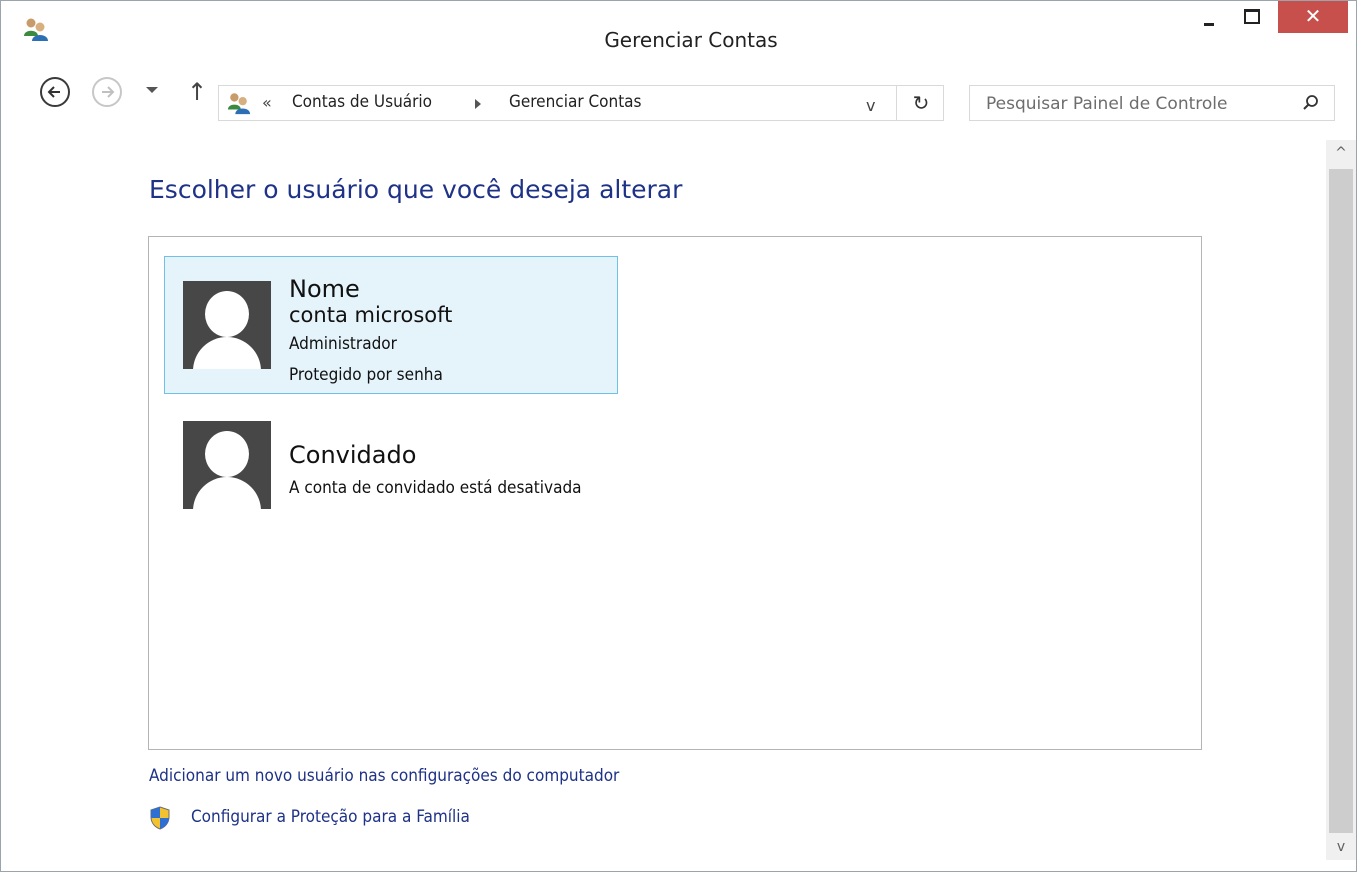 The image size is (1357, 872). What do you see at coordinates (1134, 104) in the screenshot?
I see `search-input` at bounding box center [1134, 104].